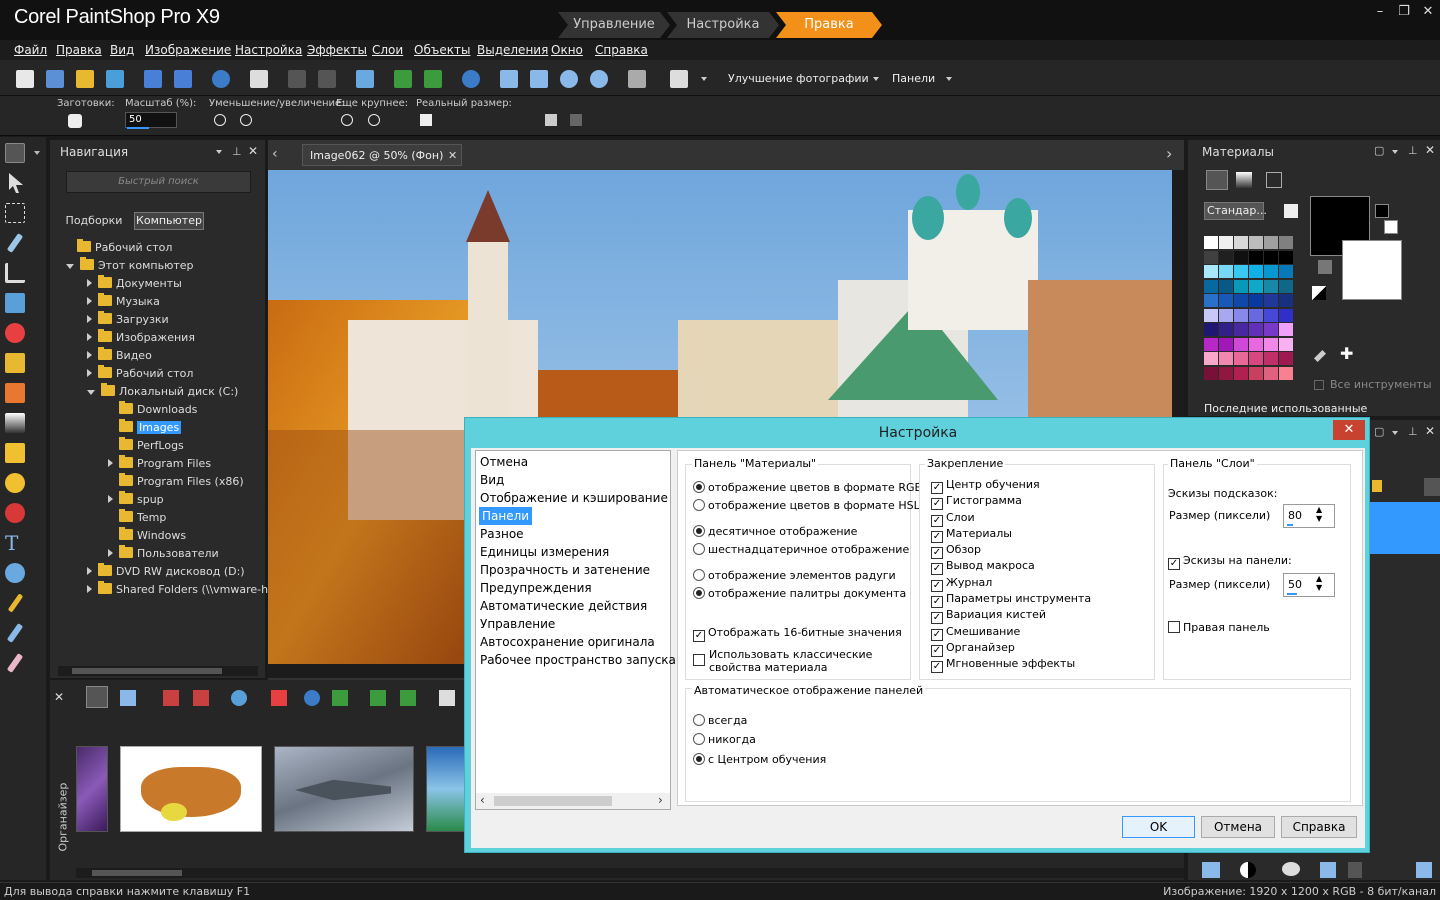 This screenshot has height=900, width=1440. I want to click on doc-scroll-left-icon: ‹, so click(275, 154).